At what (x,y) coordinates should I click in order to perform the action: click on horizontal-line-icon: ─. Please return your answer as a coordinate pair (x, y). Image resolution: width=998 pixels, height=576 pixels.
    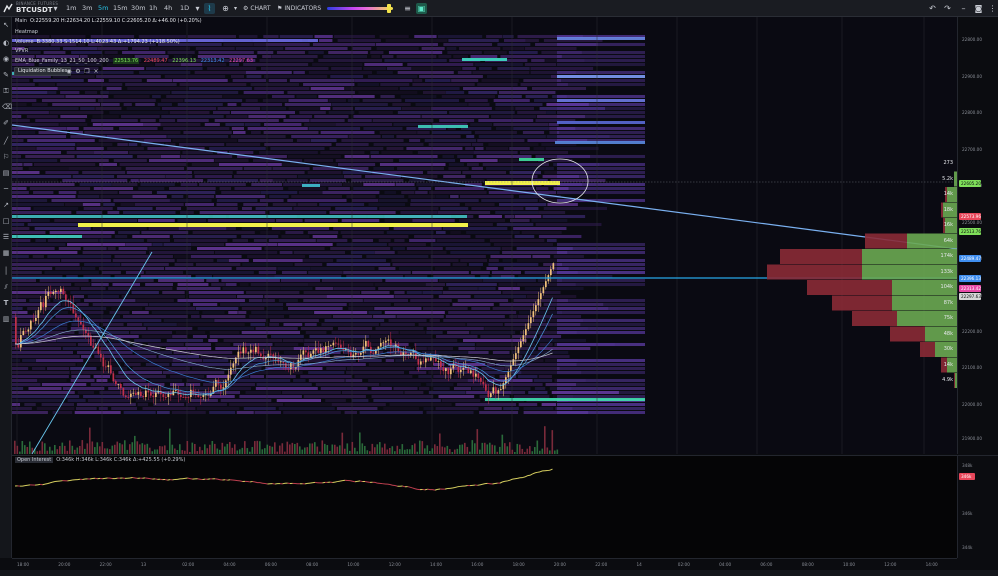
    Looking at the image, I should click on (6, 189).